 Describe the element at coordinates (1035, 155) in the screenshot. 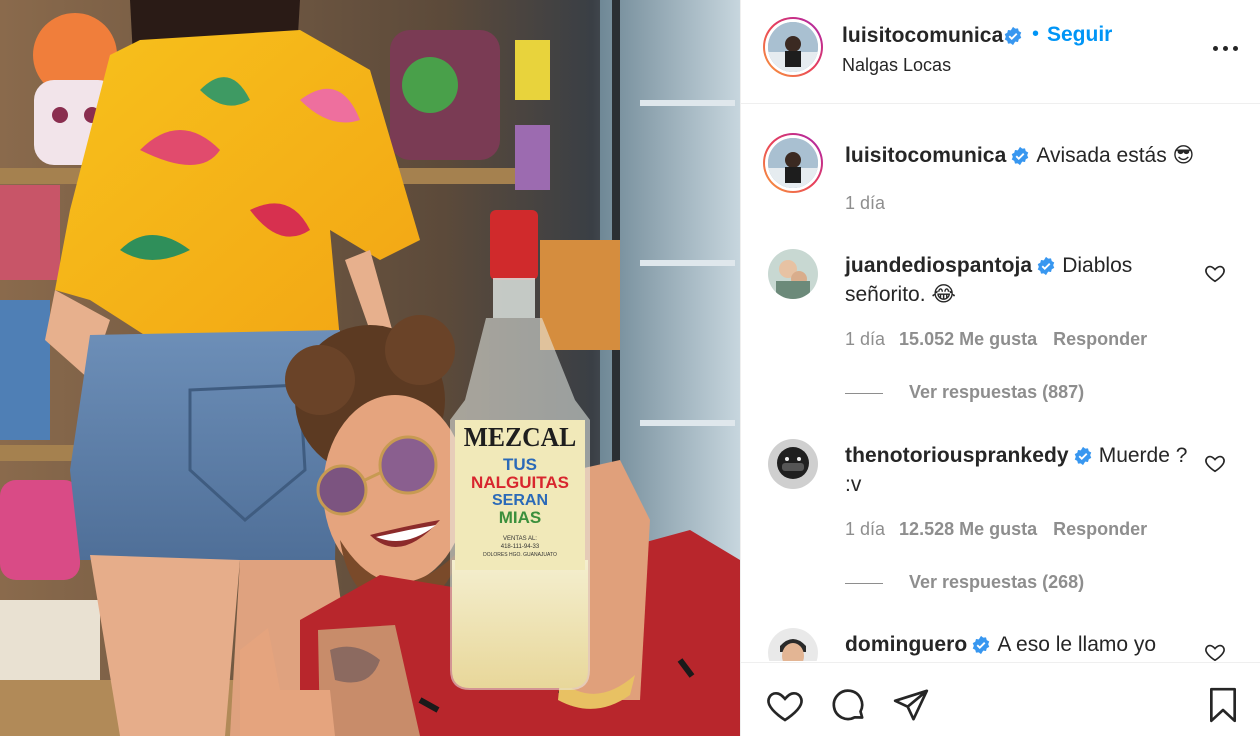

I see `caption-text: luisitocomunica Avisada estás 😎` at that location.